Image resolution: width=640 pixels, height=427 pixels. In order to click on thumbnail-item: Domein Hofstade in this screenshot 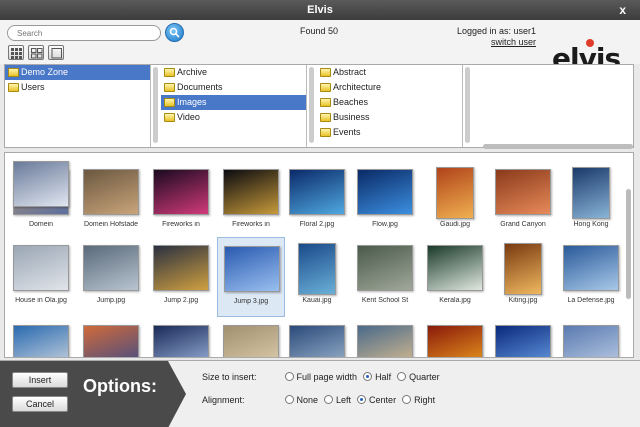, I will do `click(111, 201)`.